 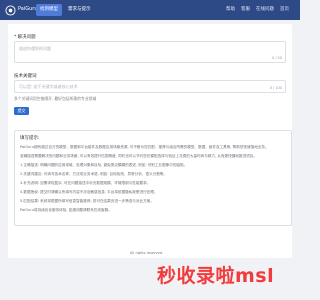 What do you see at coordinates (25, 37) in the screenshot?
I see `problem-label: * 解决问题` at bounding box center [25, 37].